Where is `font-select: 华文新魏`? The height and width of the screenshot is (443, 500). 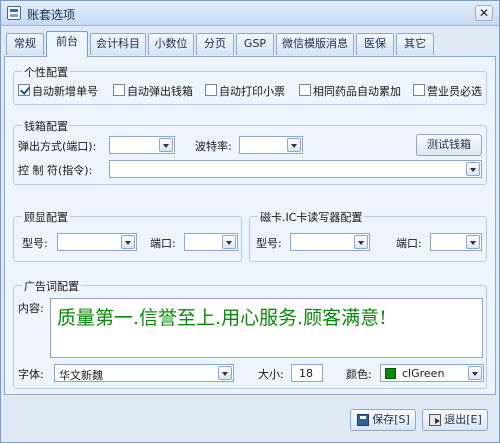 font-select: 华文新魏 is located at coordinates (144, 373).